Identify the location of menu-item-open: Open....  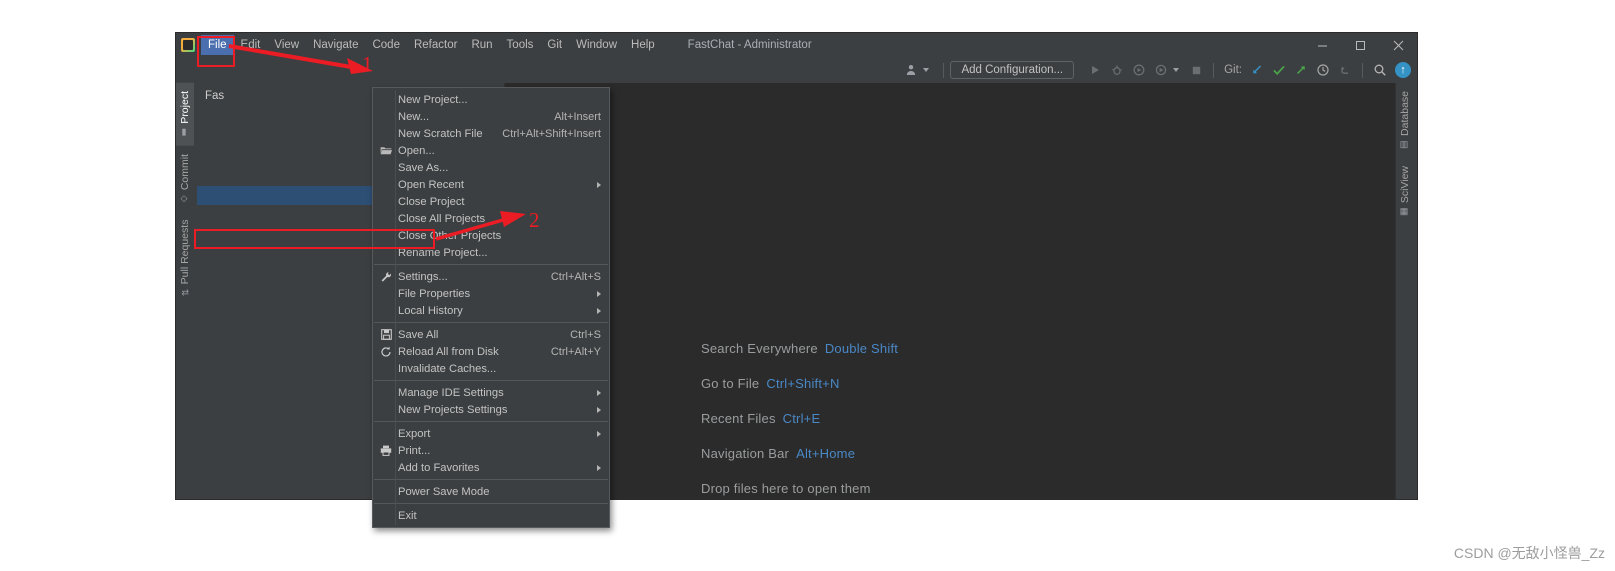
(491, 150).